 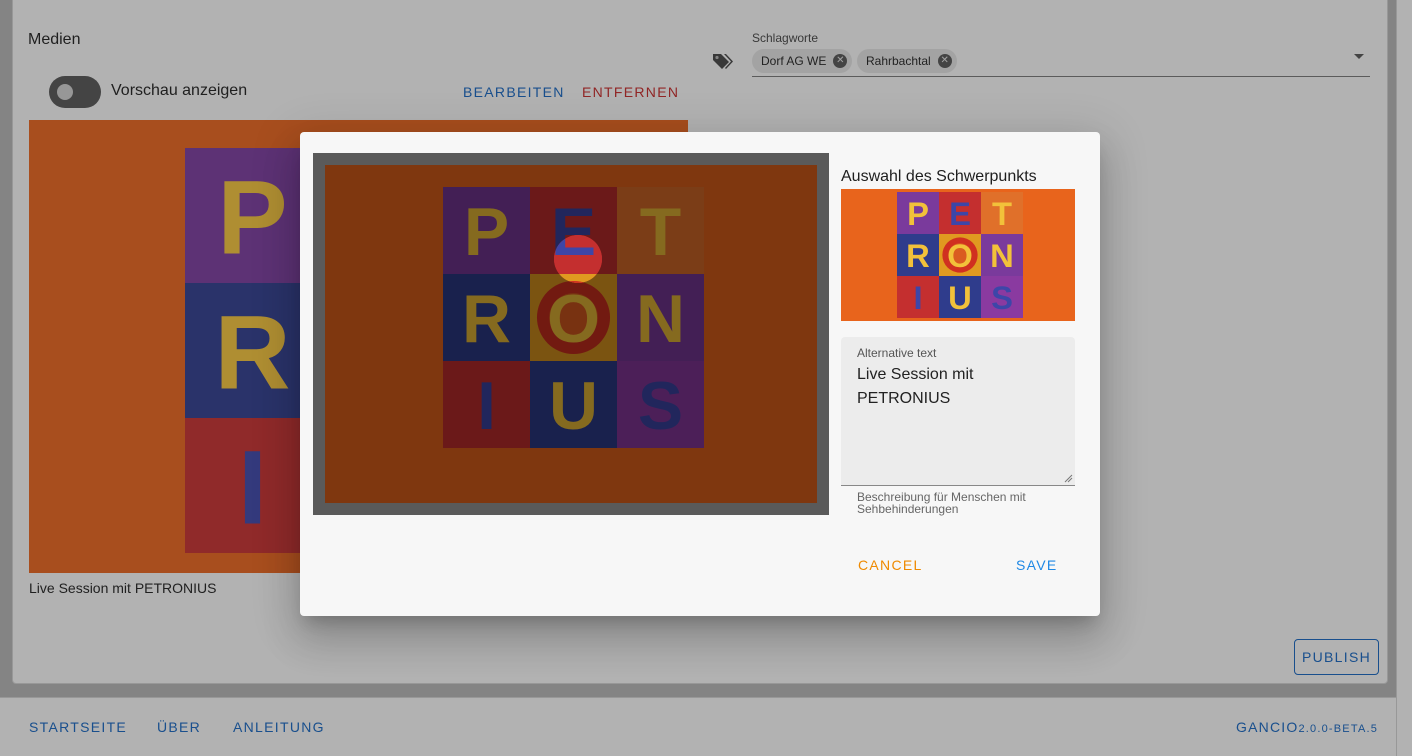 I want to click on alt-text-input, so click(x=959, y=422).